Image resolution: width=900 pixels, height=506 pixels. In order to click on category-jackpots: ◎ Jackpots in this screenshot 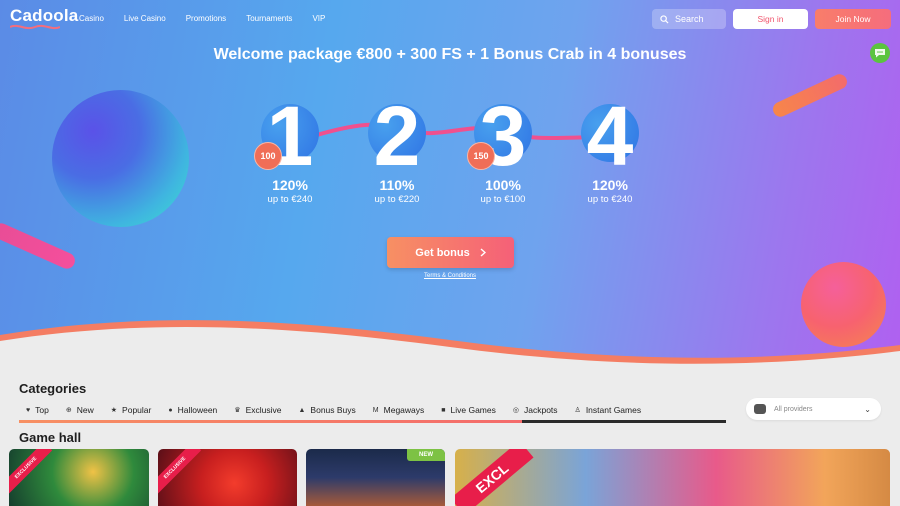, I will do `click(535, 410)`.